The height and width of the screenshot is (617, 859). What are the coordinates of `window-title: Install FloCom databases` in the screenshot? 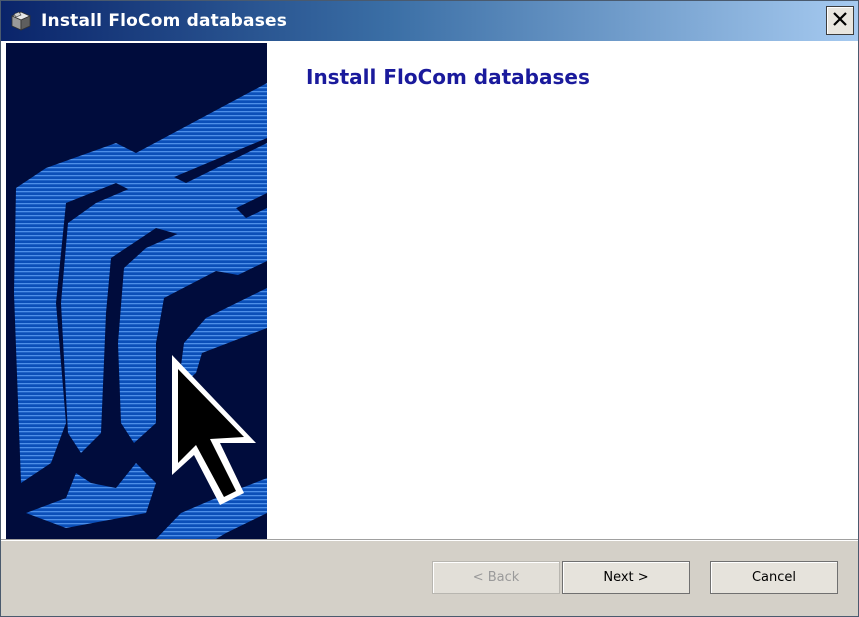 It's located at (164, 21).